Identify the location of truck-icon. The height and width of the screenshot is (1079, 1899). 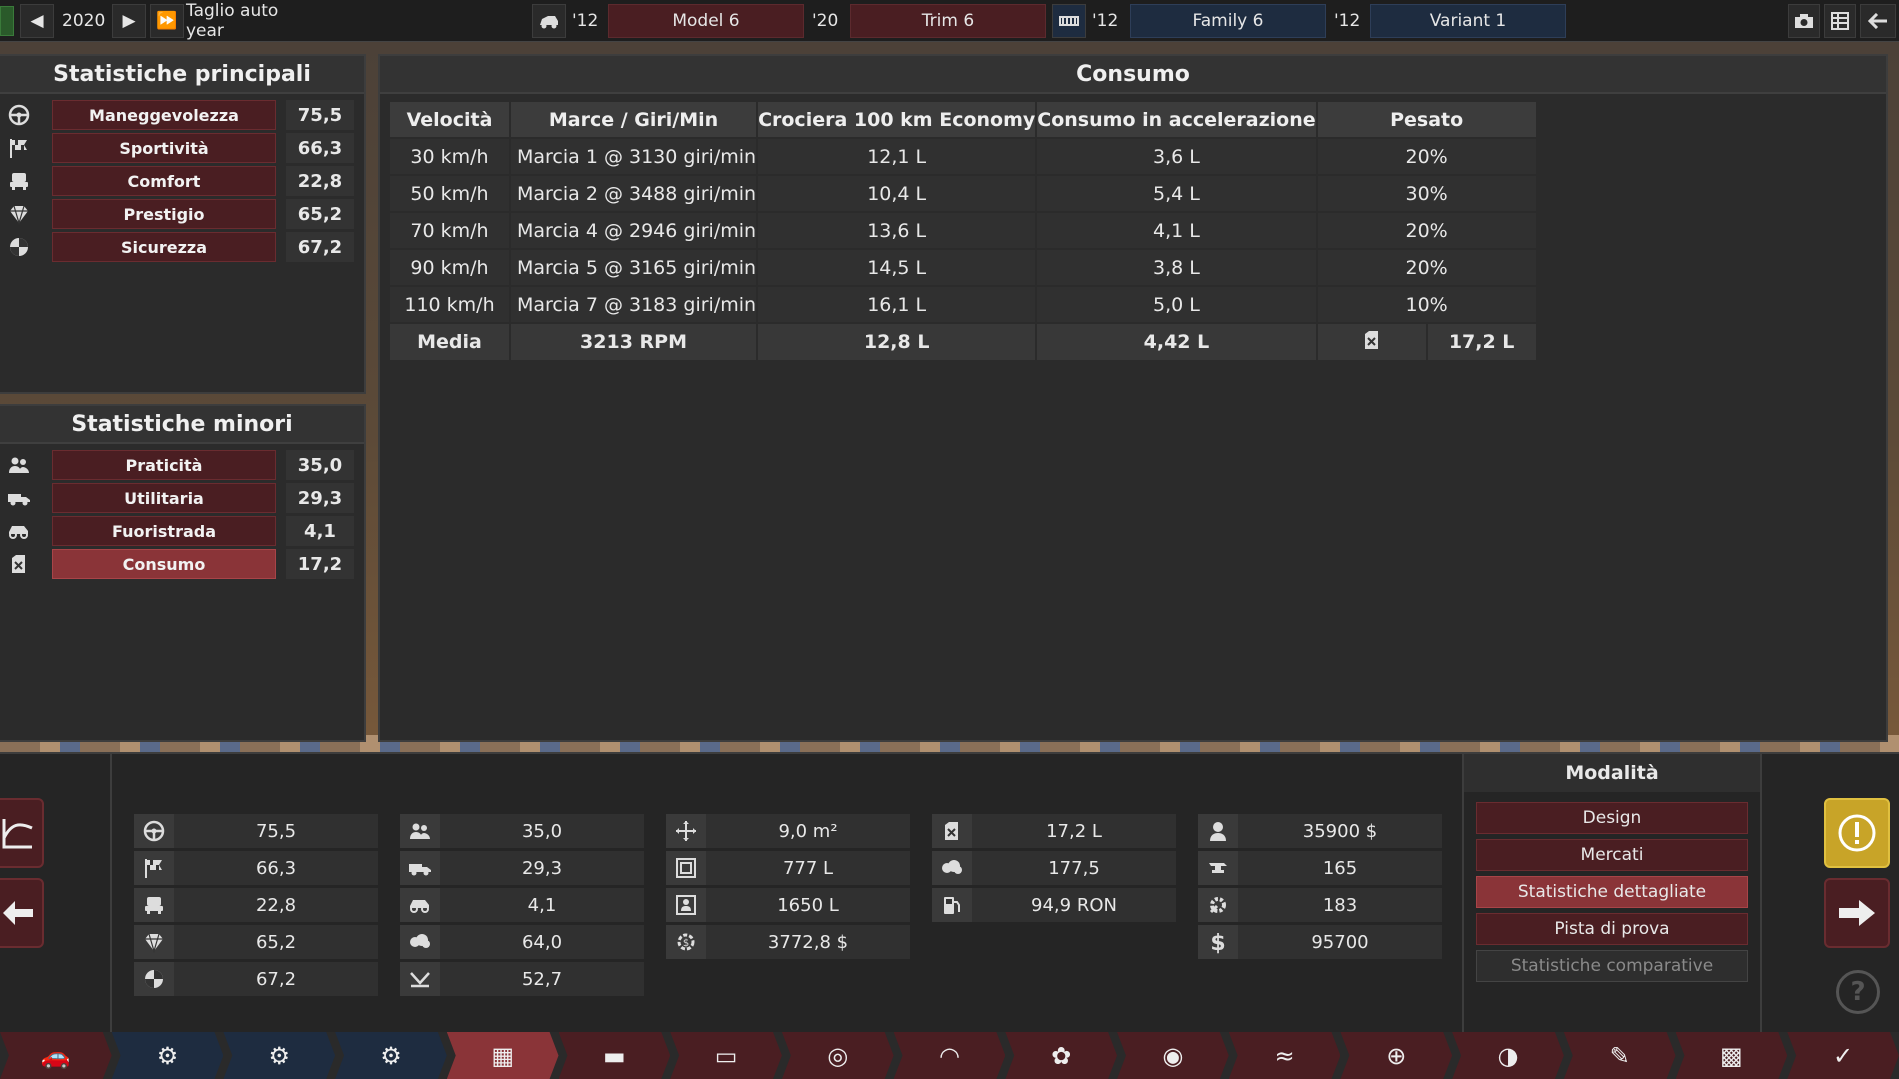
(19, 498).